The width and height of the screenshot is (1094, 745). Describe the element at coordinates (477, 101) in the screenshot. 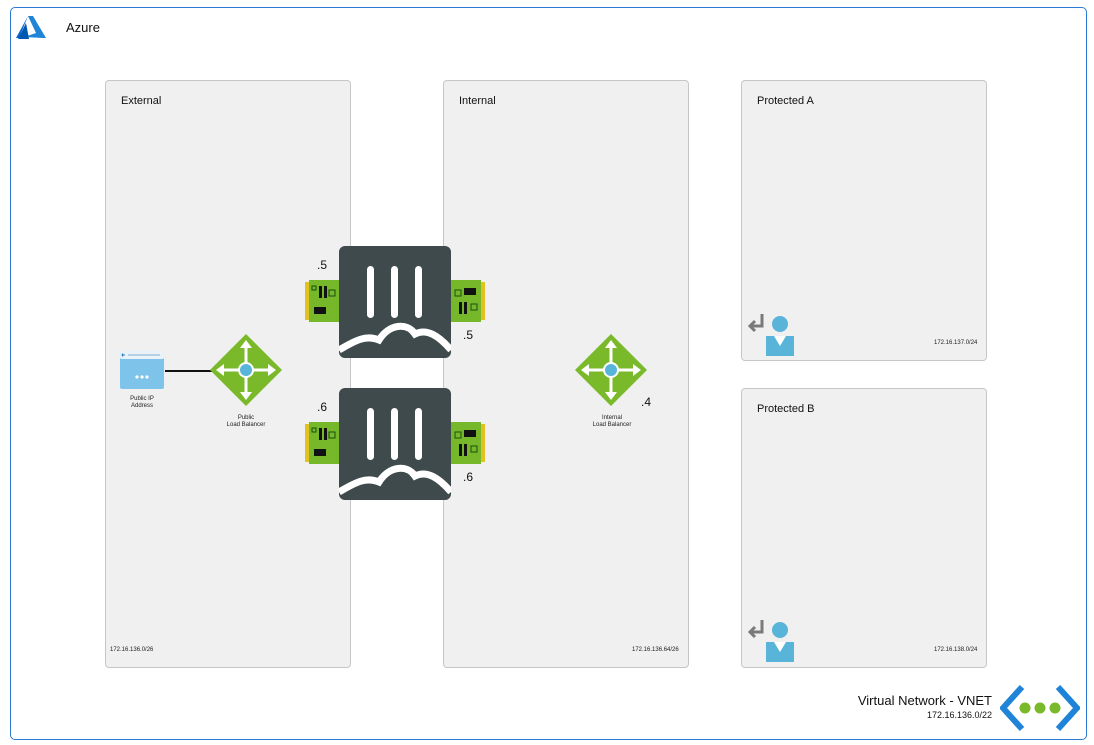

I see `subnet-internal-title: Internal` at that location.